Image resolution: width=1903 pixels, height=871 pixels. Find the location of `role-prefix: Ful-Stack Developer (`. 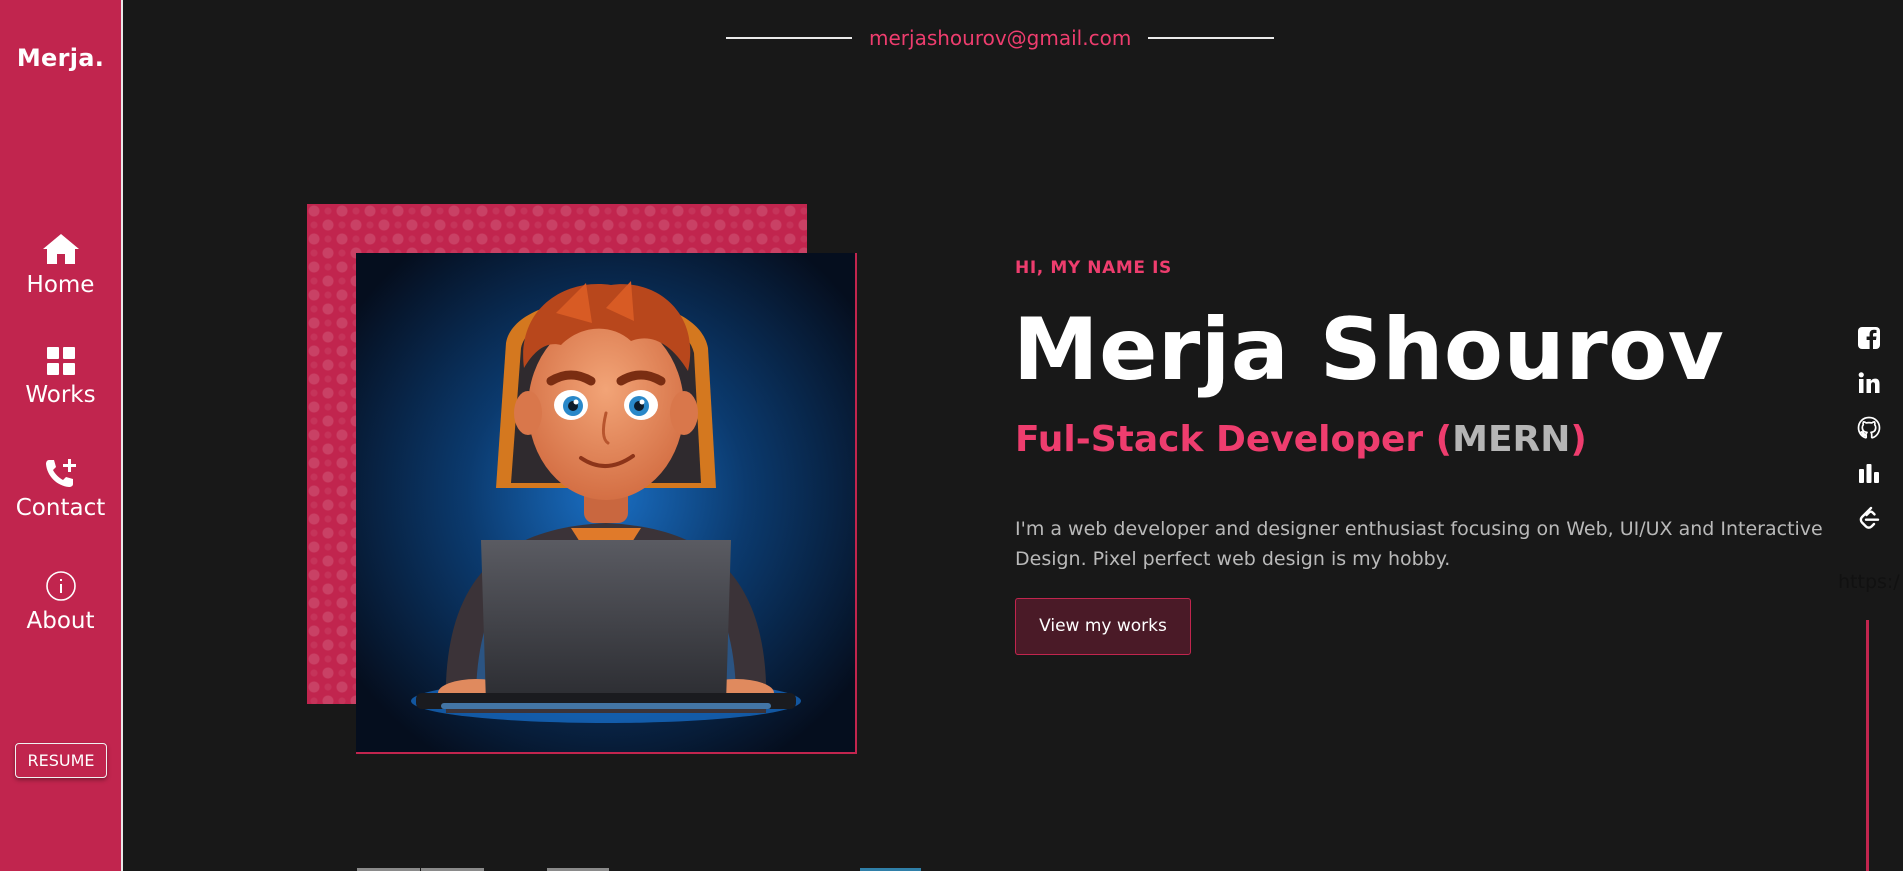

role-prefix: Ful-Stack Developer ( is located at coordinates (1234, 439).